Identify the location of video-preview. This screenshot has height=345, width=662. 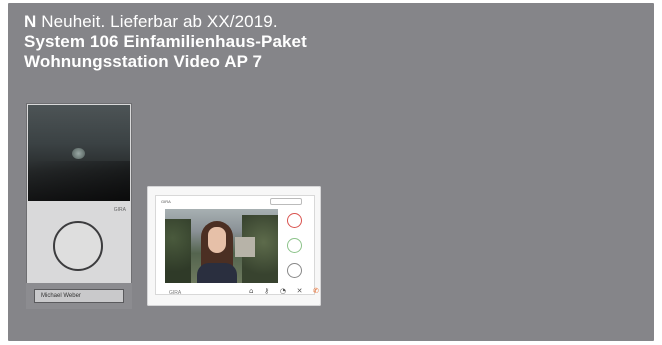
(221, 246).